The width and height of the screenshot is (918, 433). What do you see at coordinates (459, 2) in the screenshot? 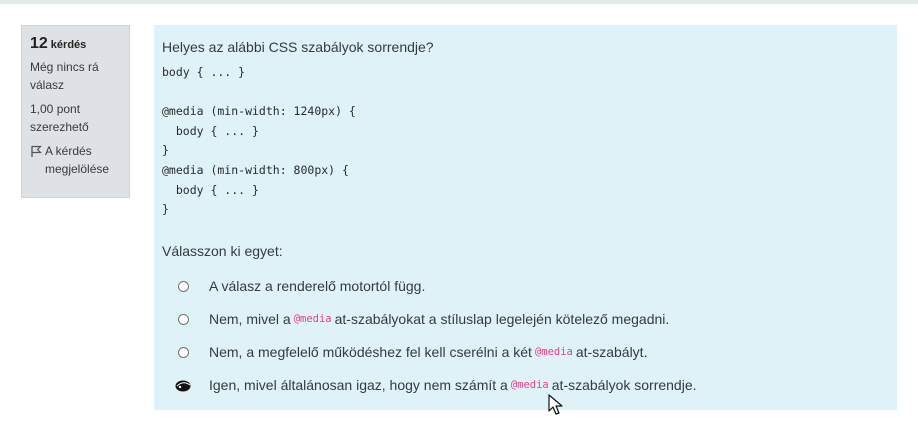
I see `top-divider` at bounding box center [459, 2].